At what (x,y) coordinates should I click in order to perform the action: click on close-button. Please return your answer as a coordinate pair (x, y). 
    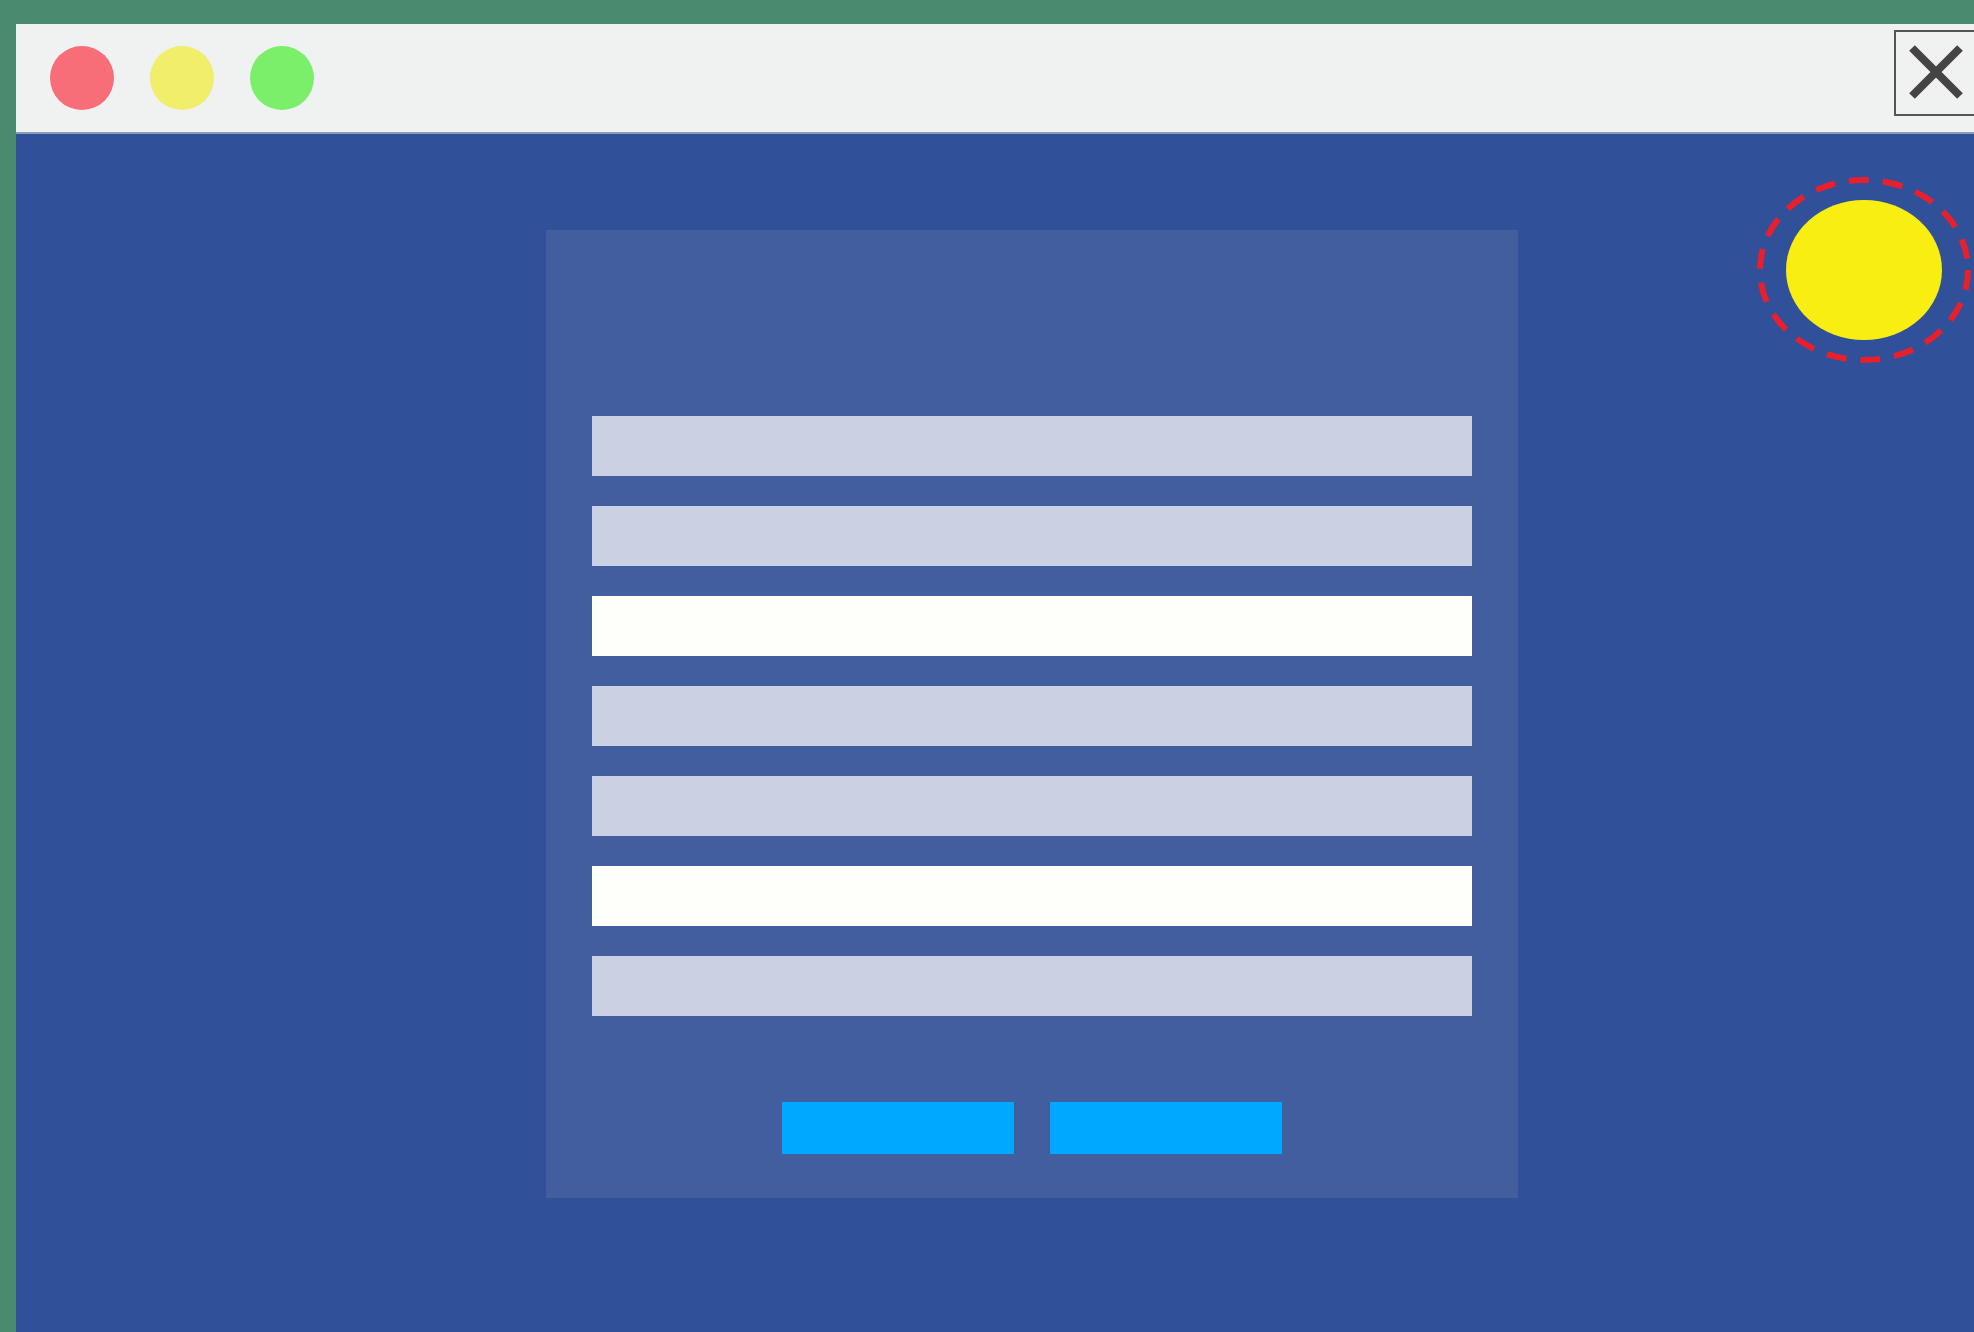
    Looking at the image, I should click on (1934, 72).